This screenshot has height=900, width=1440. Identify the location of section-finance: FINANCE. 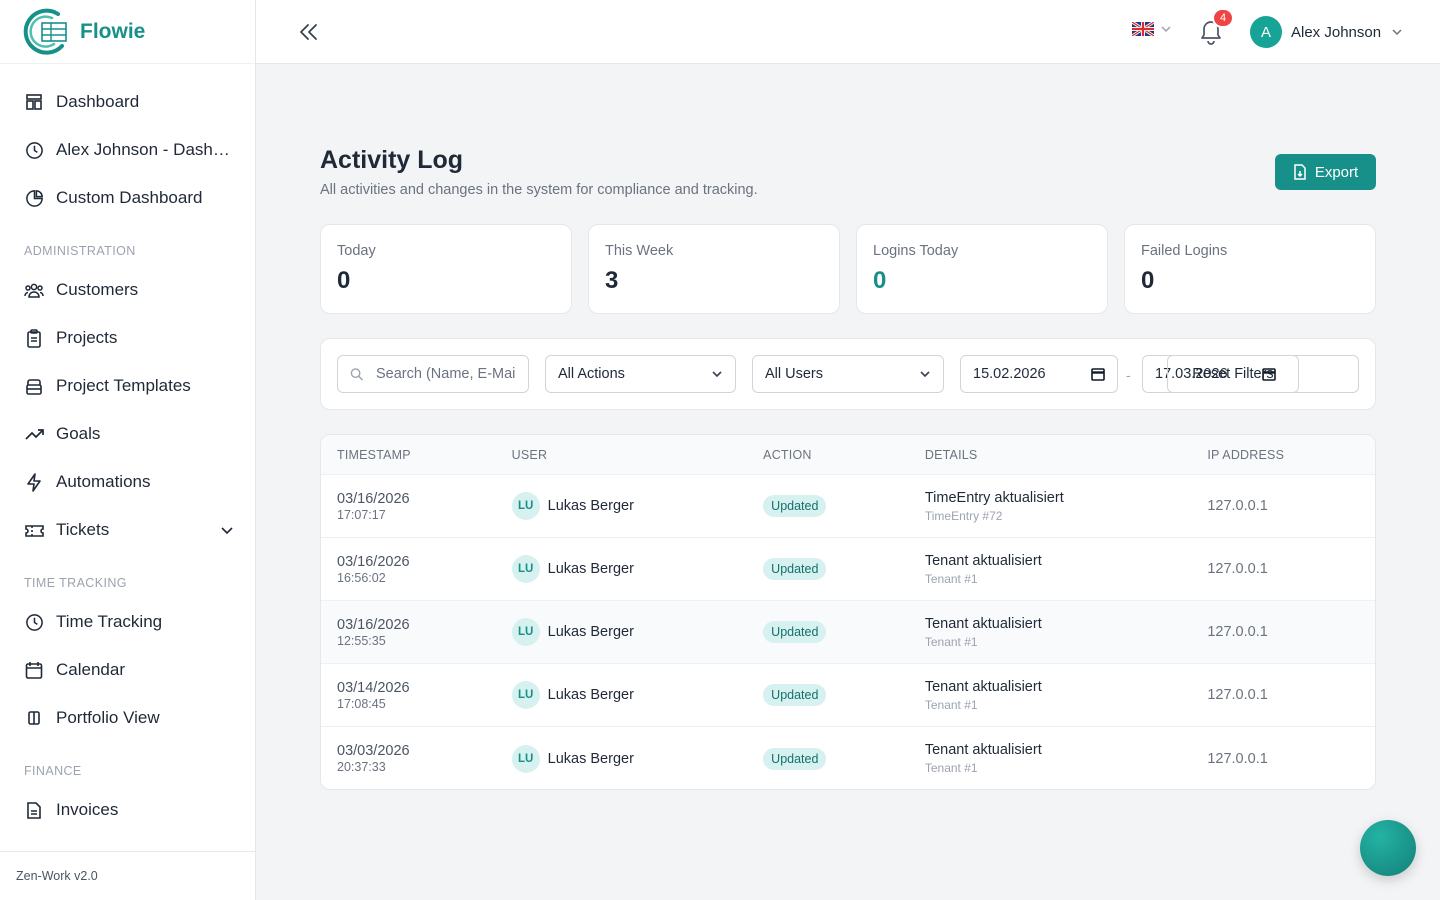
(53, 771).